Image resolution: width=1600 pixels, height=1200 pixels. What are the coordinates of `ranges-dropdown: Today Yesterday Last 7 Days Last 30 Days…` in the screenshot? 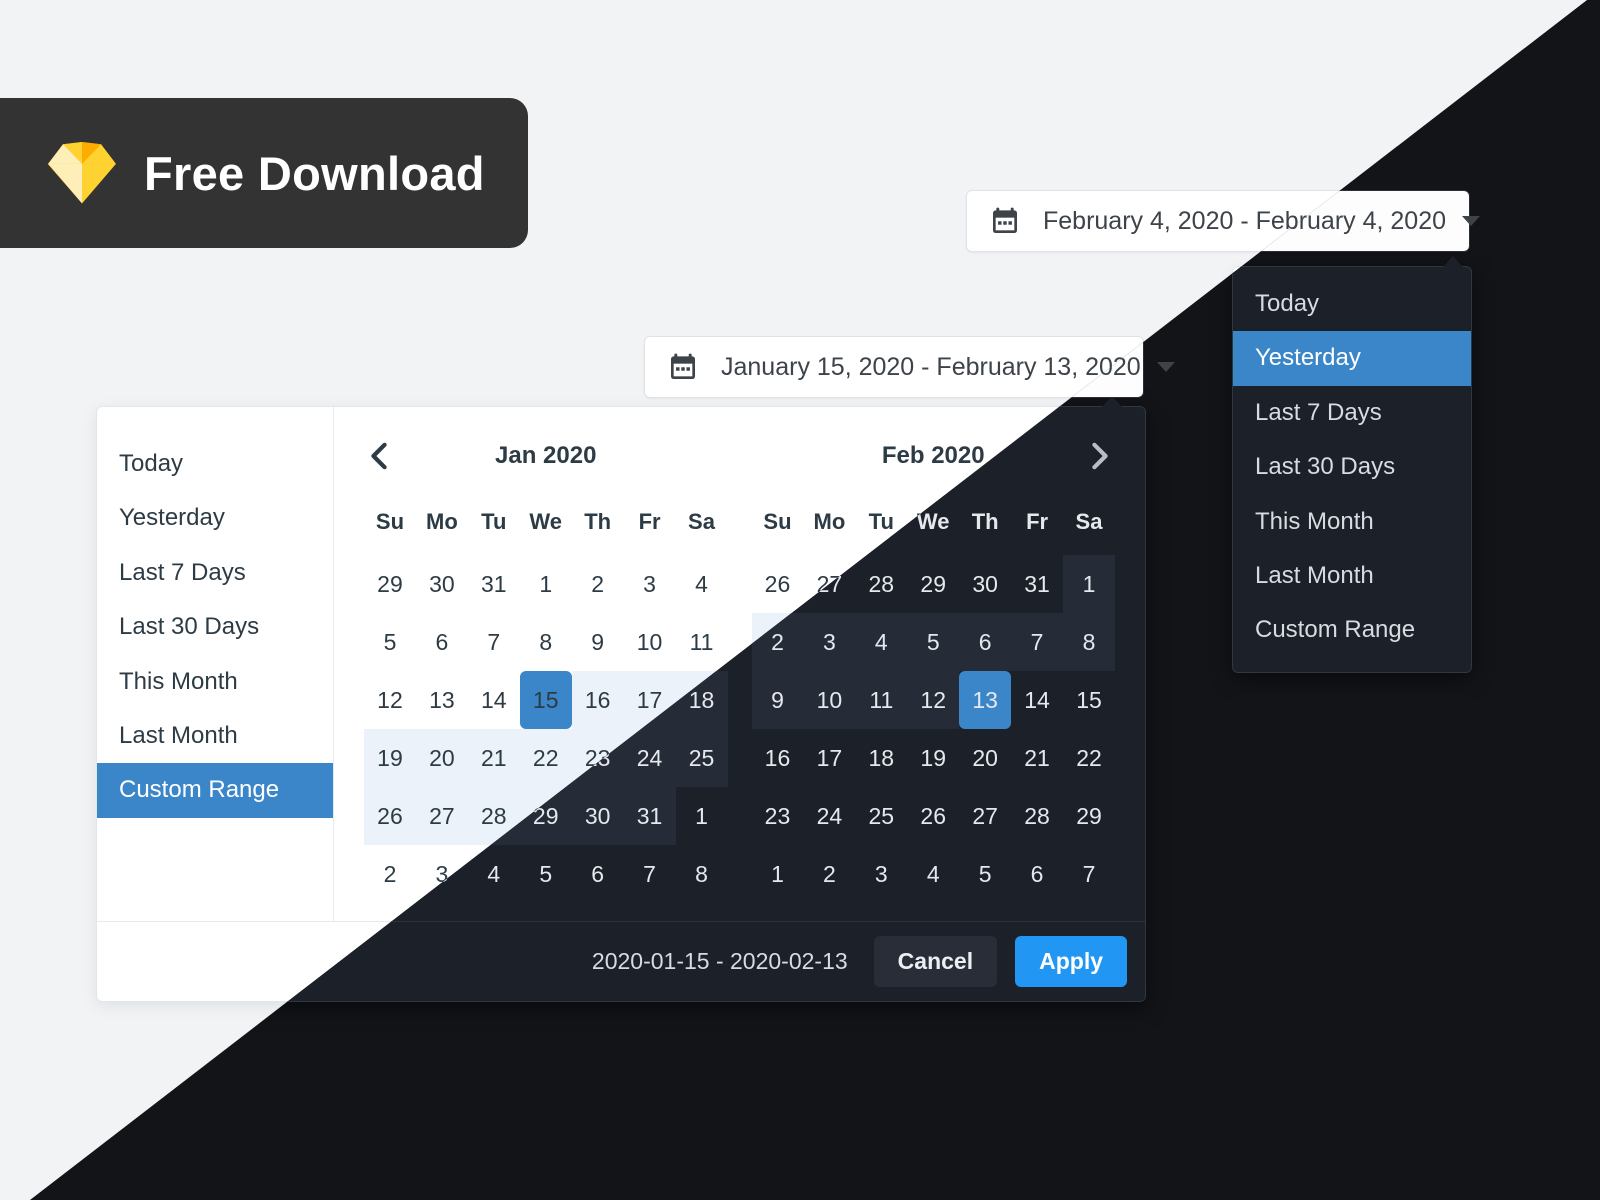 It's located at (1352, 464).